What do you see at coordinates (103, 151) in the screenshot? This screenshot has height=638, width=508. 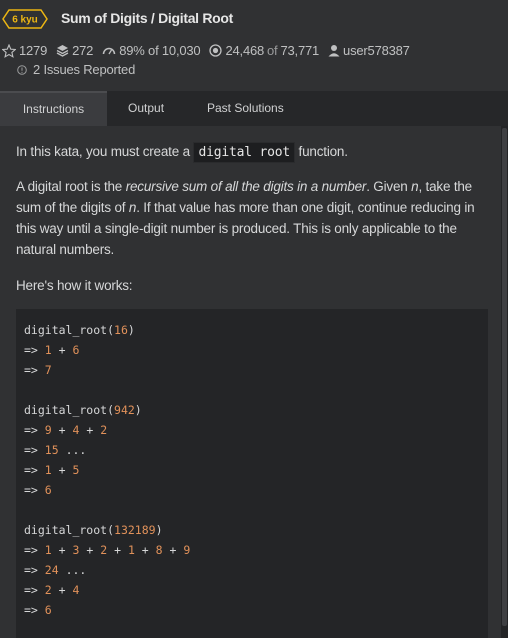 I see `intro-text: In this kata, you must create a` at bounding box center [103, 151].